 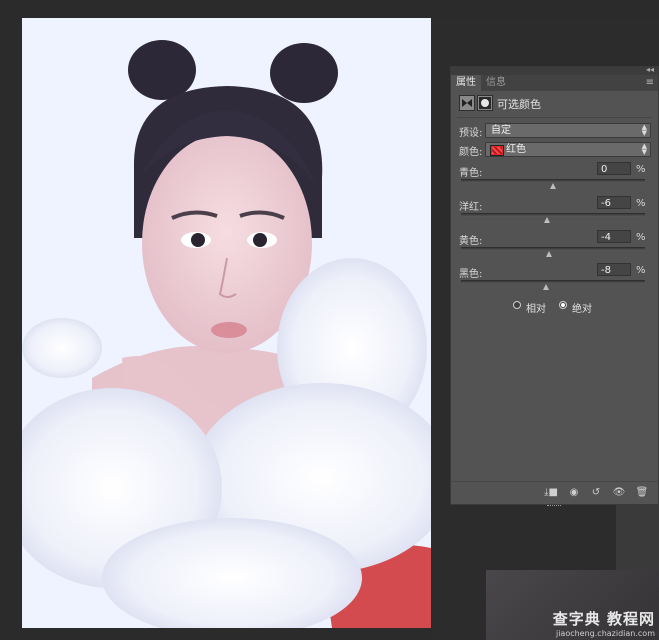 I want to click on magenta-slider-track, so click(x=553, y=215).